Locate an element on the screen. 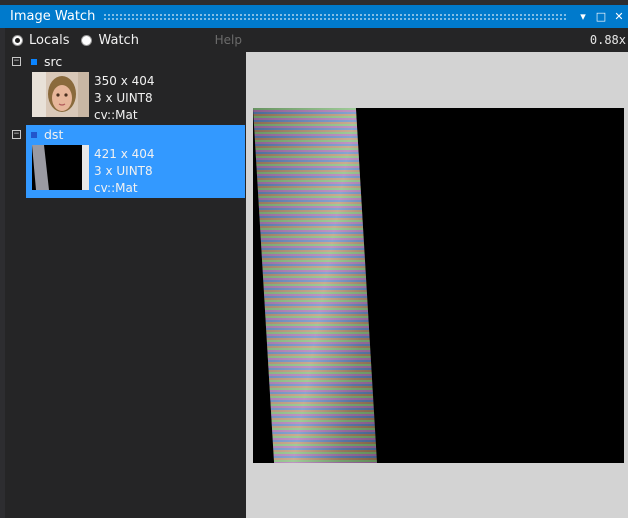 The image size is (628, 518). window-title: Image Watch is located at coordinates (53, 16).